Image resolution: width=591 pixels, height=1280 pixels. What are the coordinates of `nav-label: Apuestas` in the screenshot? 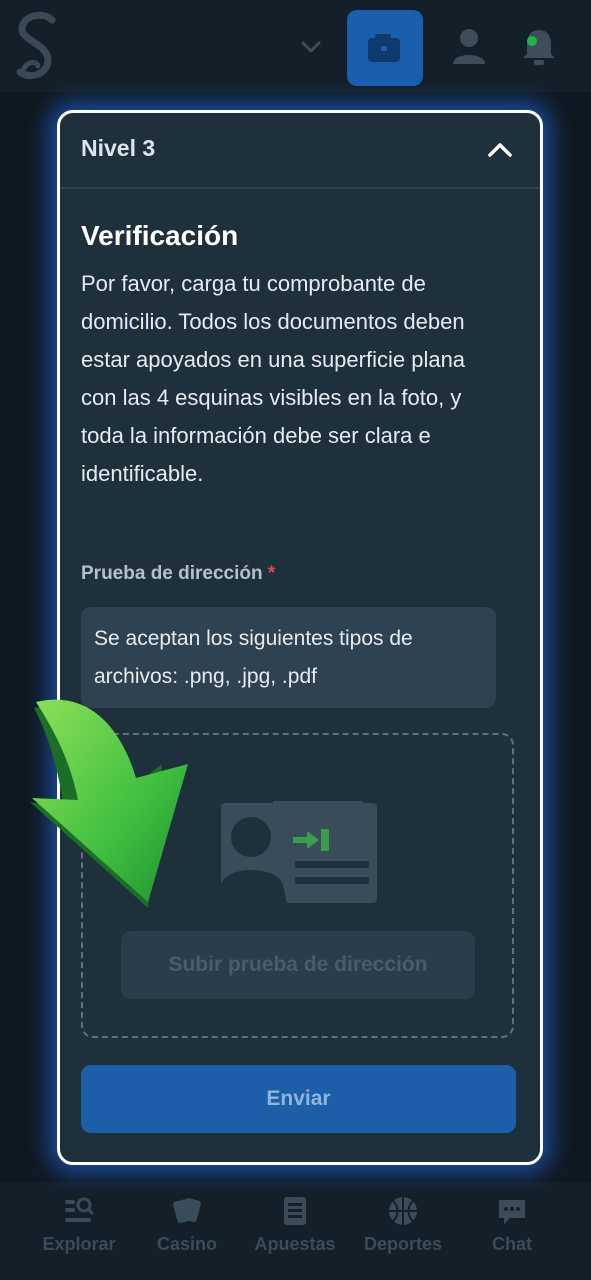 It's located at (295, 1244).